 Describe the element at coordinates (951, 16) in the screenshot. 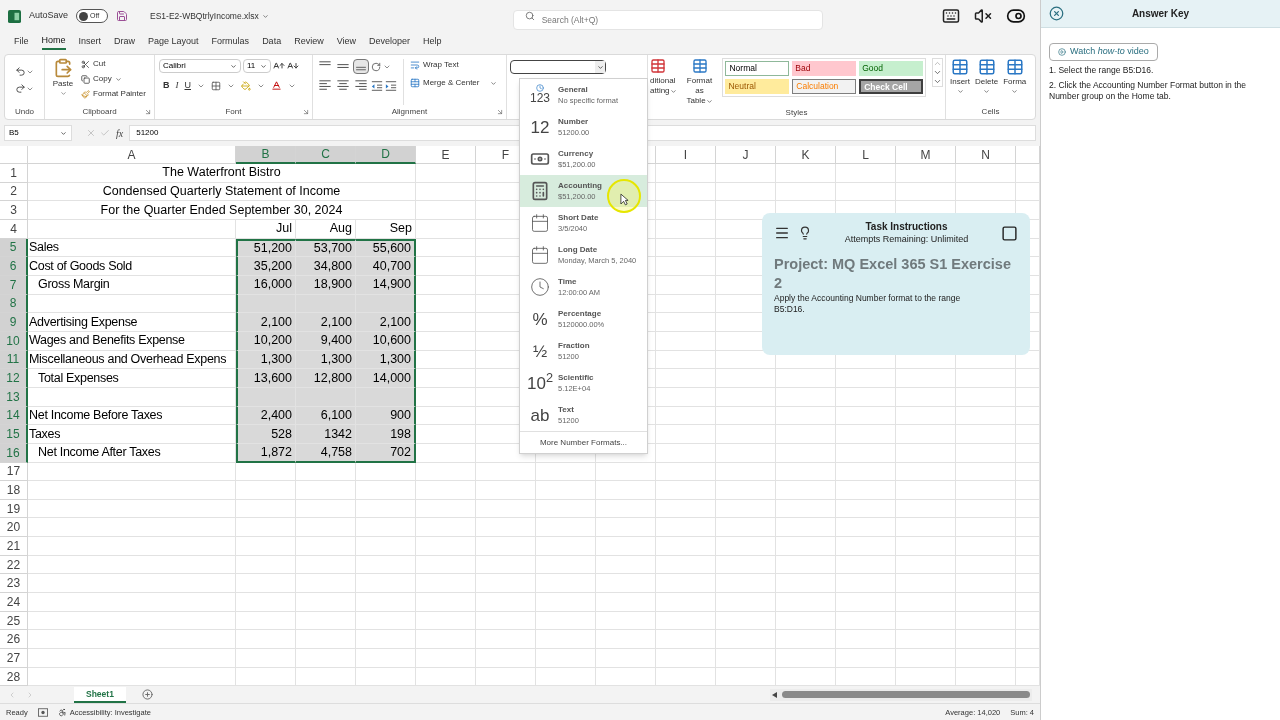

I see `keyboard-icon` at that location.